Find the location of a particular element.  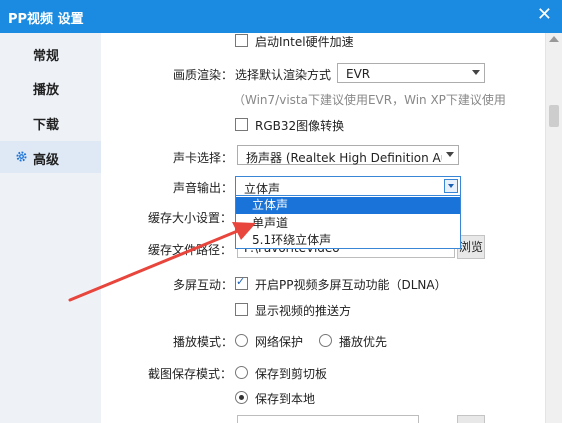

sidebar-item-label: 高级 is located at coordinates (46, 160).